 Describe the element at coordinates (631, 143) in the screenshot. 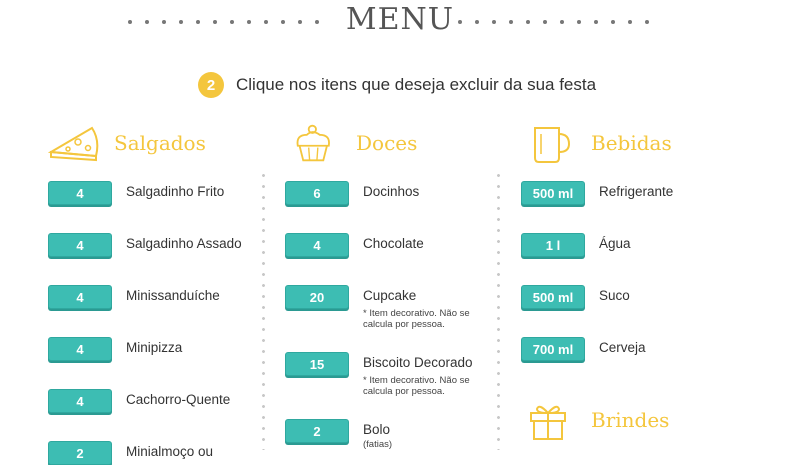

I see `column-title: Bebidas` at that location.